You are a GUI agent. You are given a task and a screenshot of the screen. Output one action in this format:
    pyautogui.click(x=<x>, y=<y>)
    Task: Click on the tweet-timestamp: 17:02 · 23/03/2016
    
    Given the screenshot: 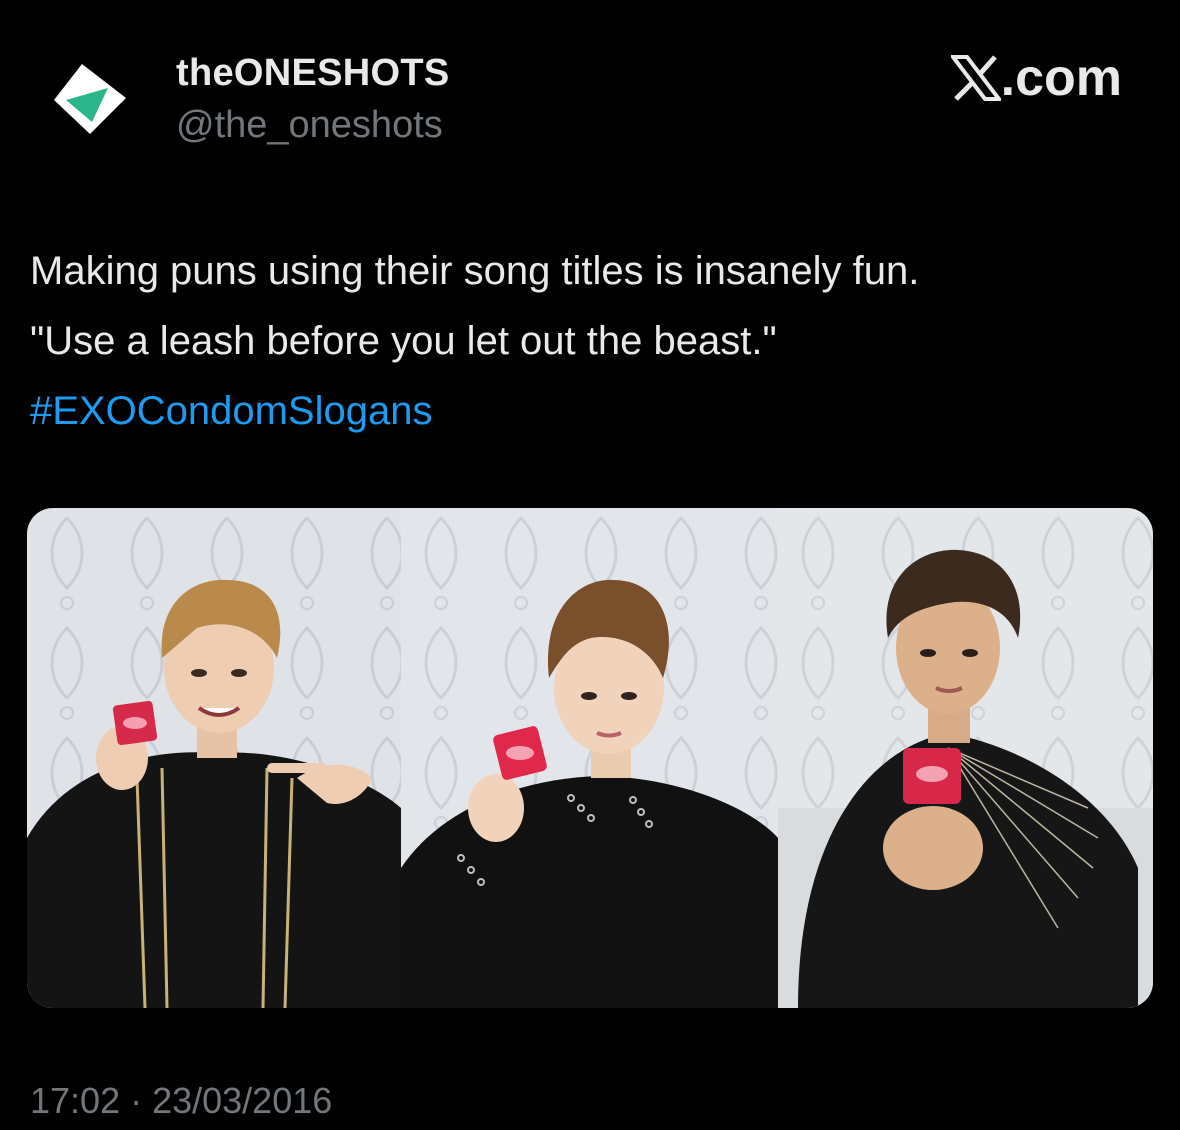 What is the action you would take?
    pyautogui.click(x=181, y=1101)
    